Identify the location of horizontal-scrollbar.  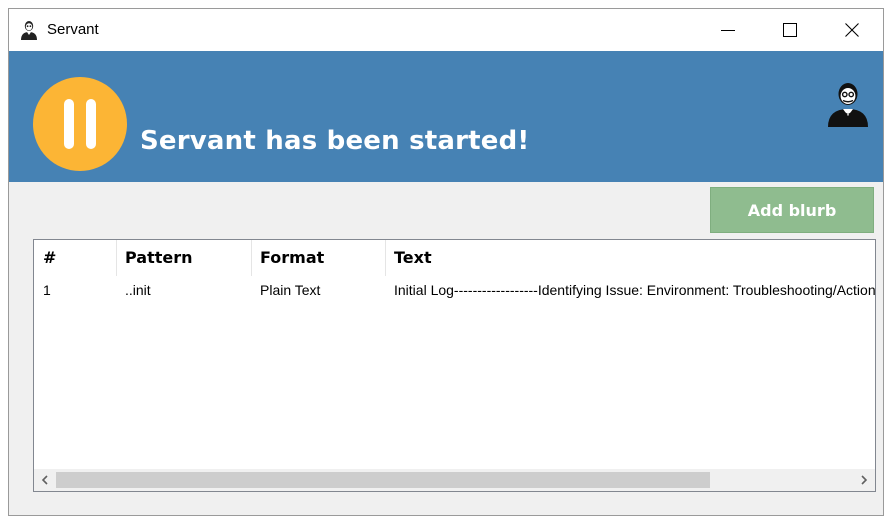
(454, 480).